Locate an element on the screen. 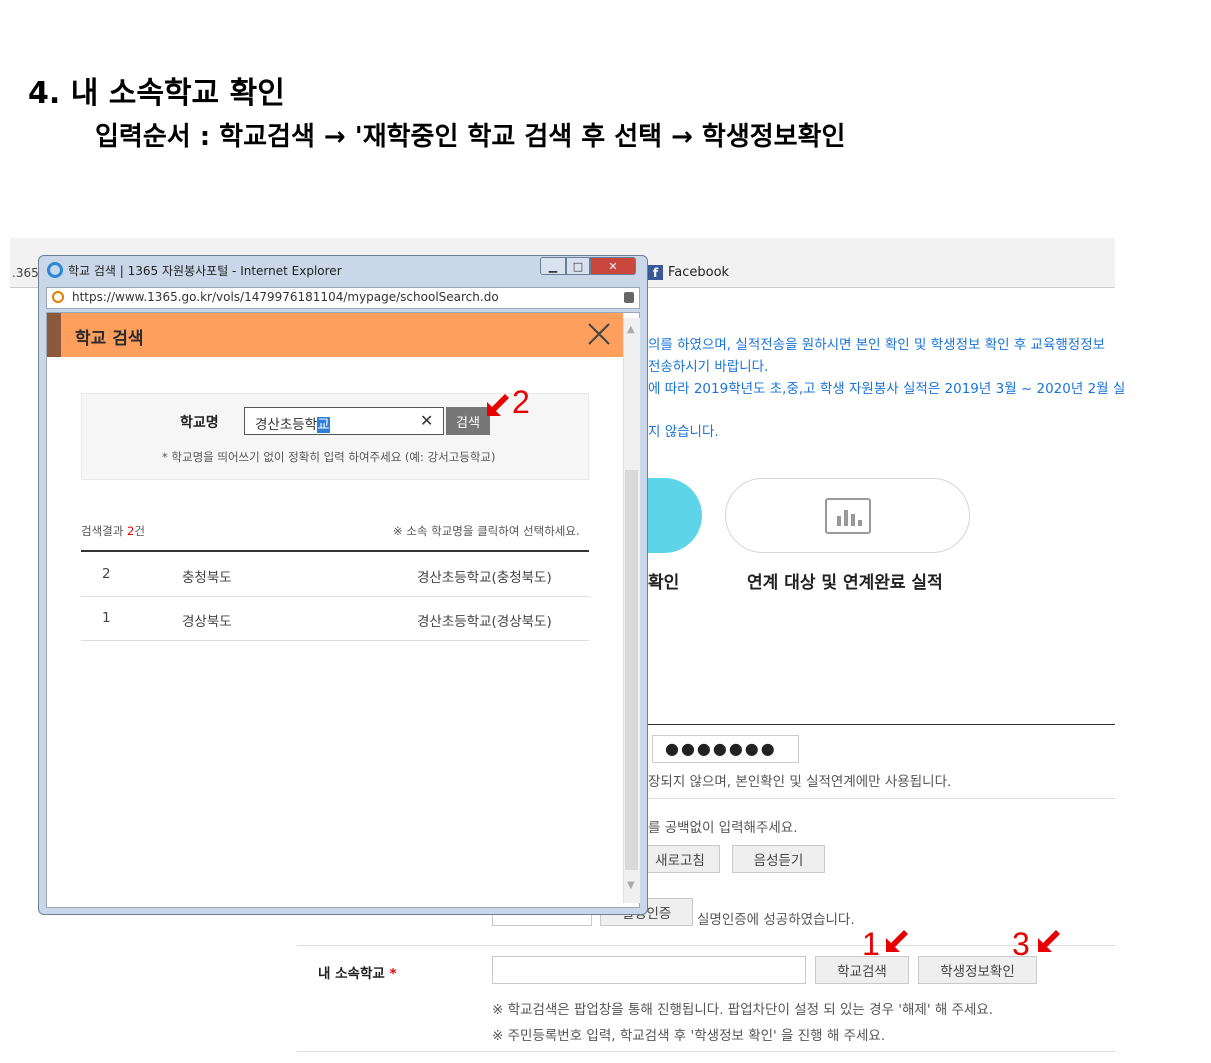 The image size is (1211, 1063). search-hint: * 학교명을 띄어쓰기 없이 정확히 입력 하여주세요 (예: 강서고등학교) is located at coordinates (329, 457).